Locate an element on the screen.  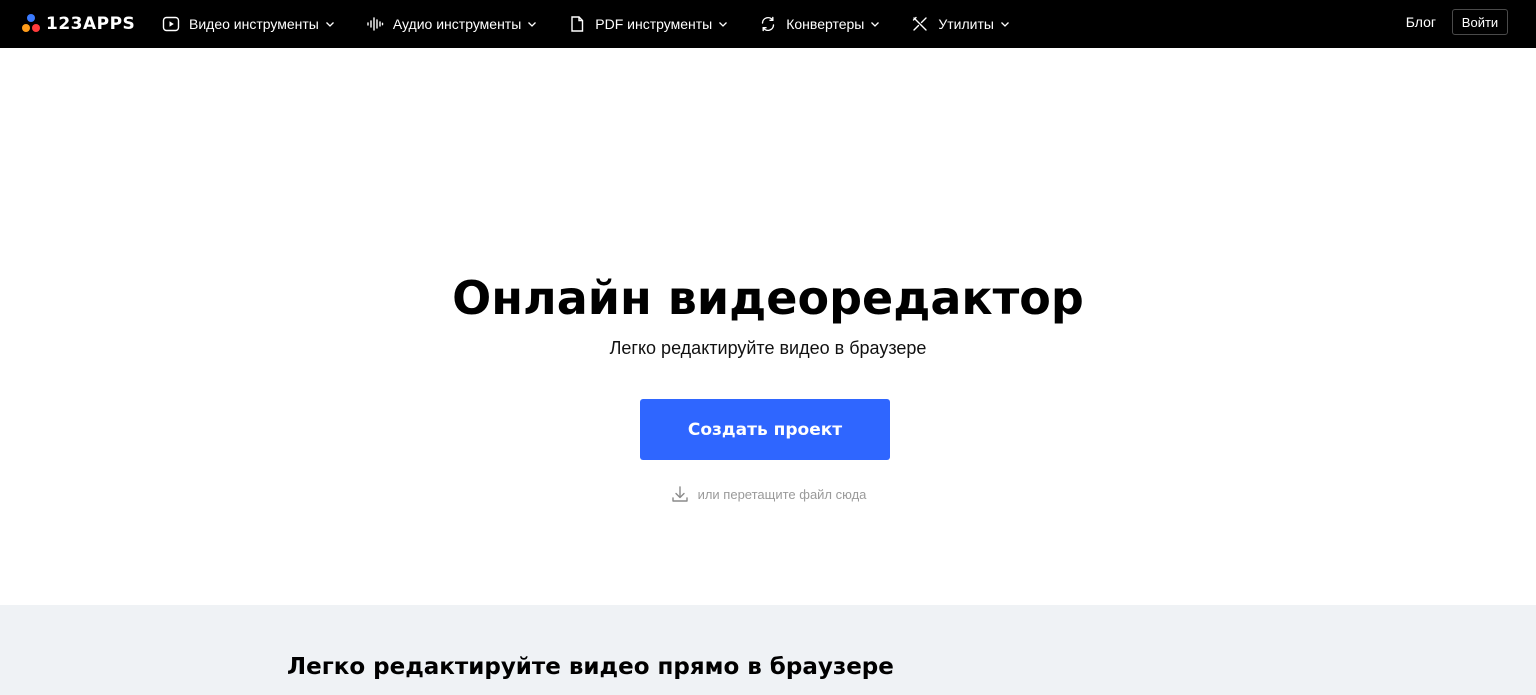
drop-hint-text: или перетащите файл сюда is located at coordinates (782, 494).